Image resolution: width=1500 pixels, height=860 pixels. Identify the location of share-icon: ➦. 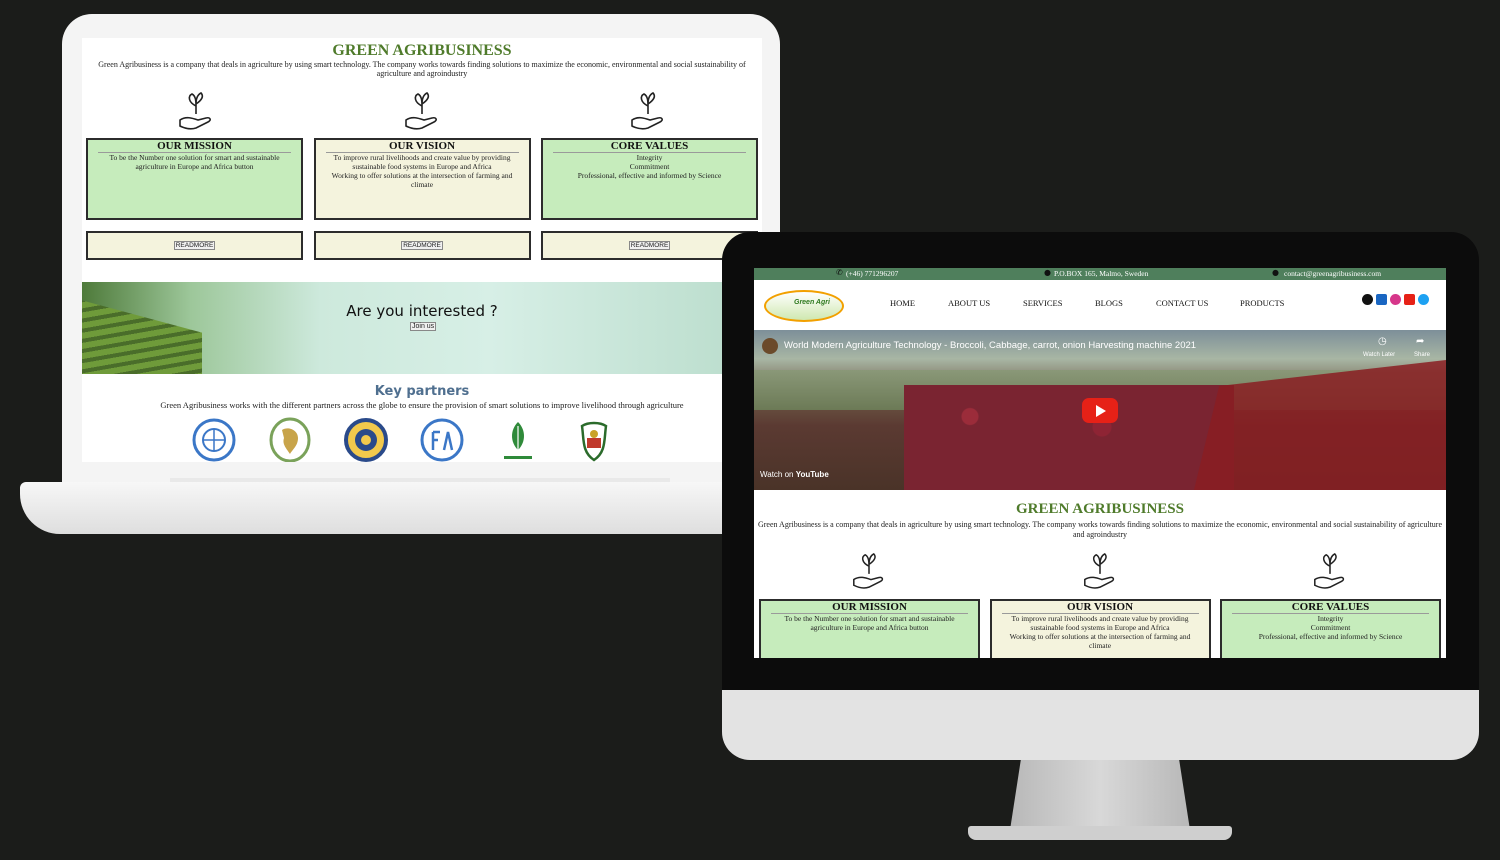
(1420, 341).